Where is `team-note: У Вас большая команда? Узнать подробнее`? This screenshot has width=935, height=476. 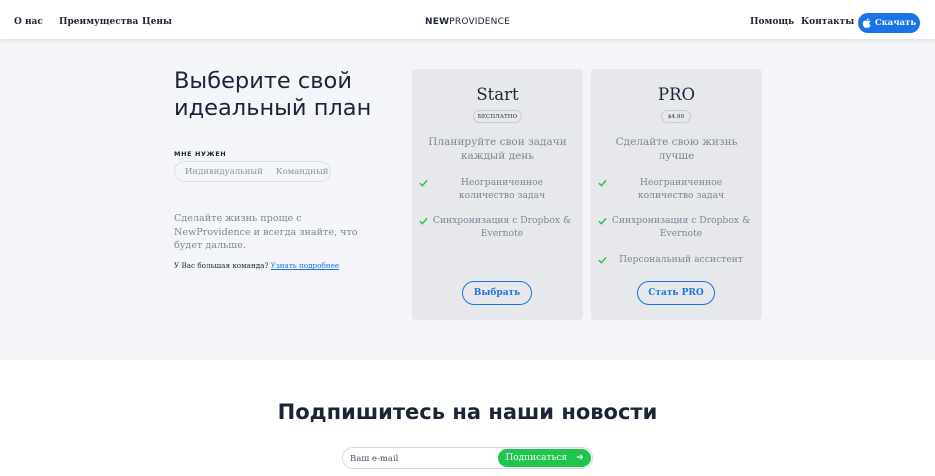 team-note: У Вас большая команда? Узнать подробнее is located at coordinates (256, 265).